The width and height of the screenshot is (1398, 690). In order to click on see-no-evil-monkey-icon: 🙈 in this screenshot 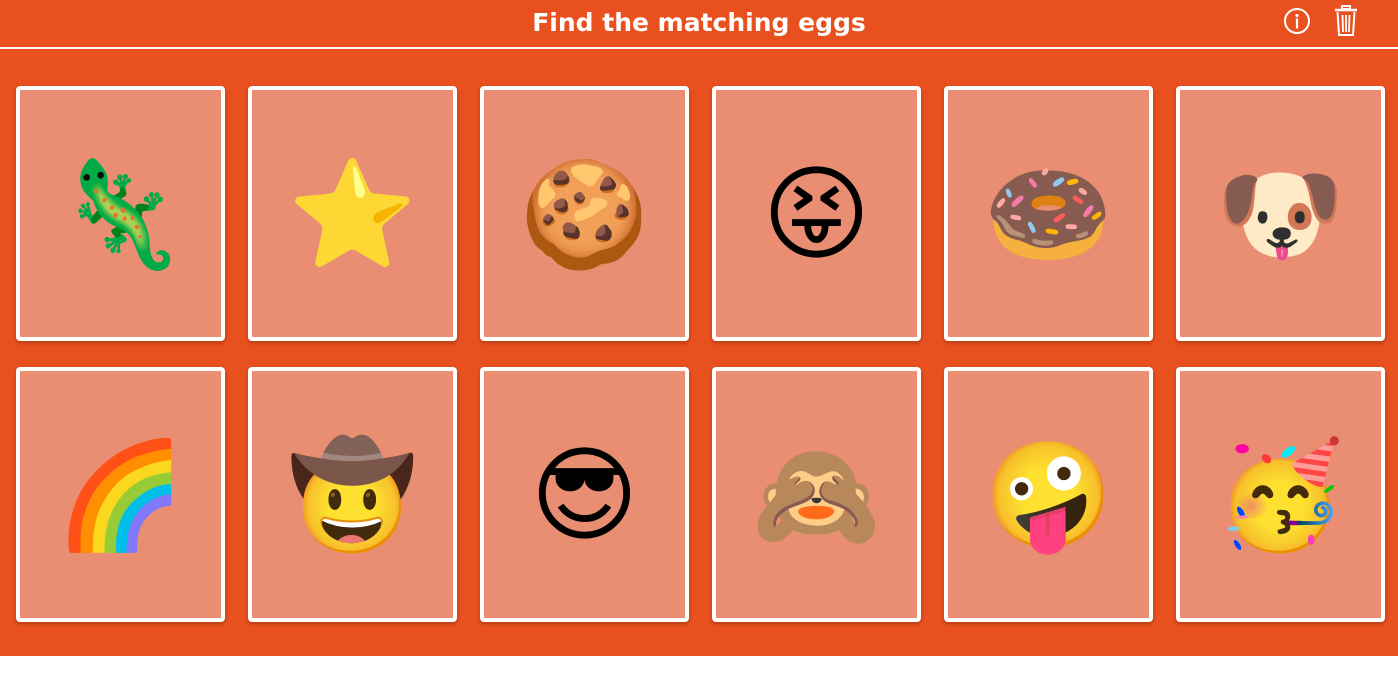, I will do `click(816, 494)`.